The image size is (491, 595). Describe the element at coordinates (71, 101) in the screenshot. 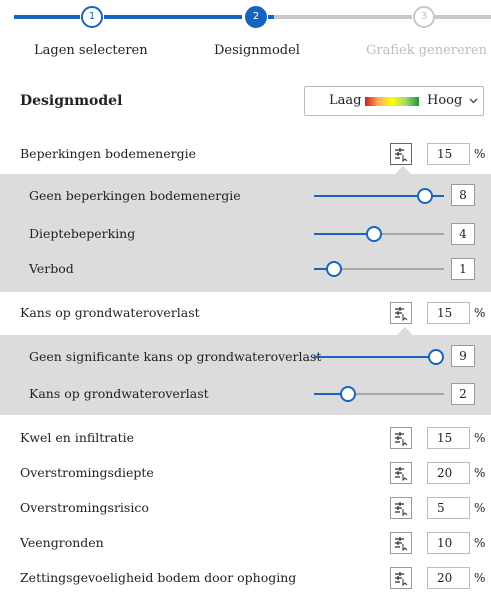

I see `page-title: Designmodel` at that location.